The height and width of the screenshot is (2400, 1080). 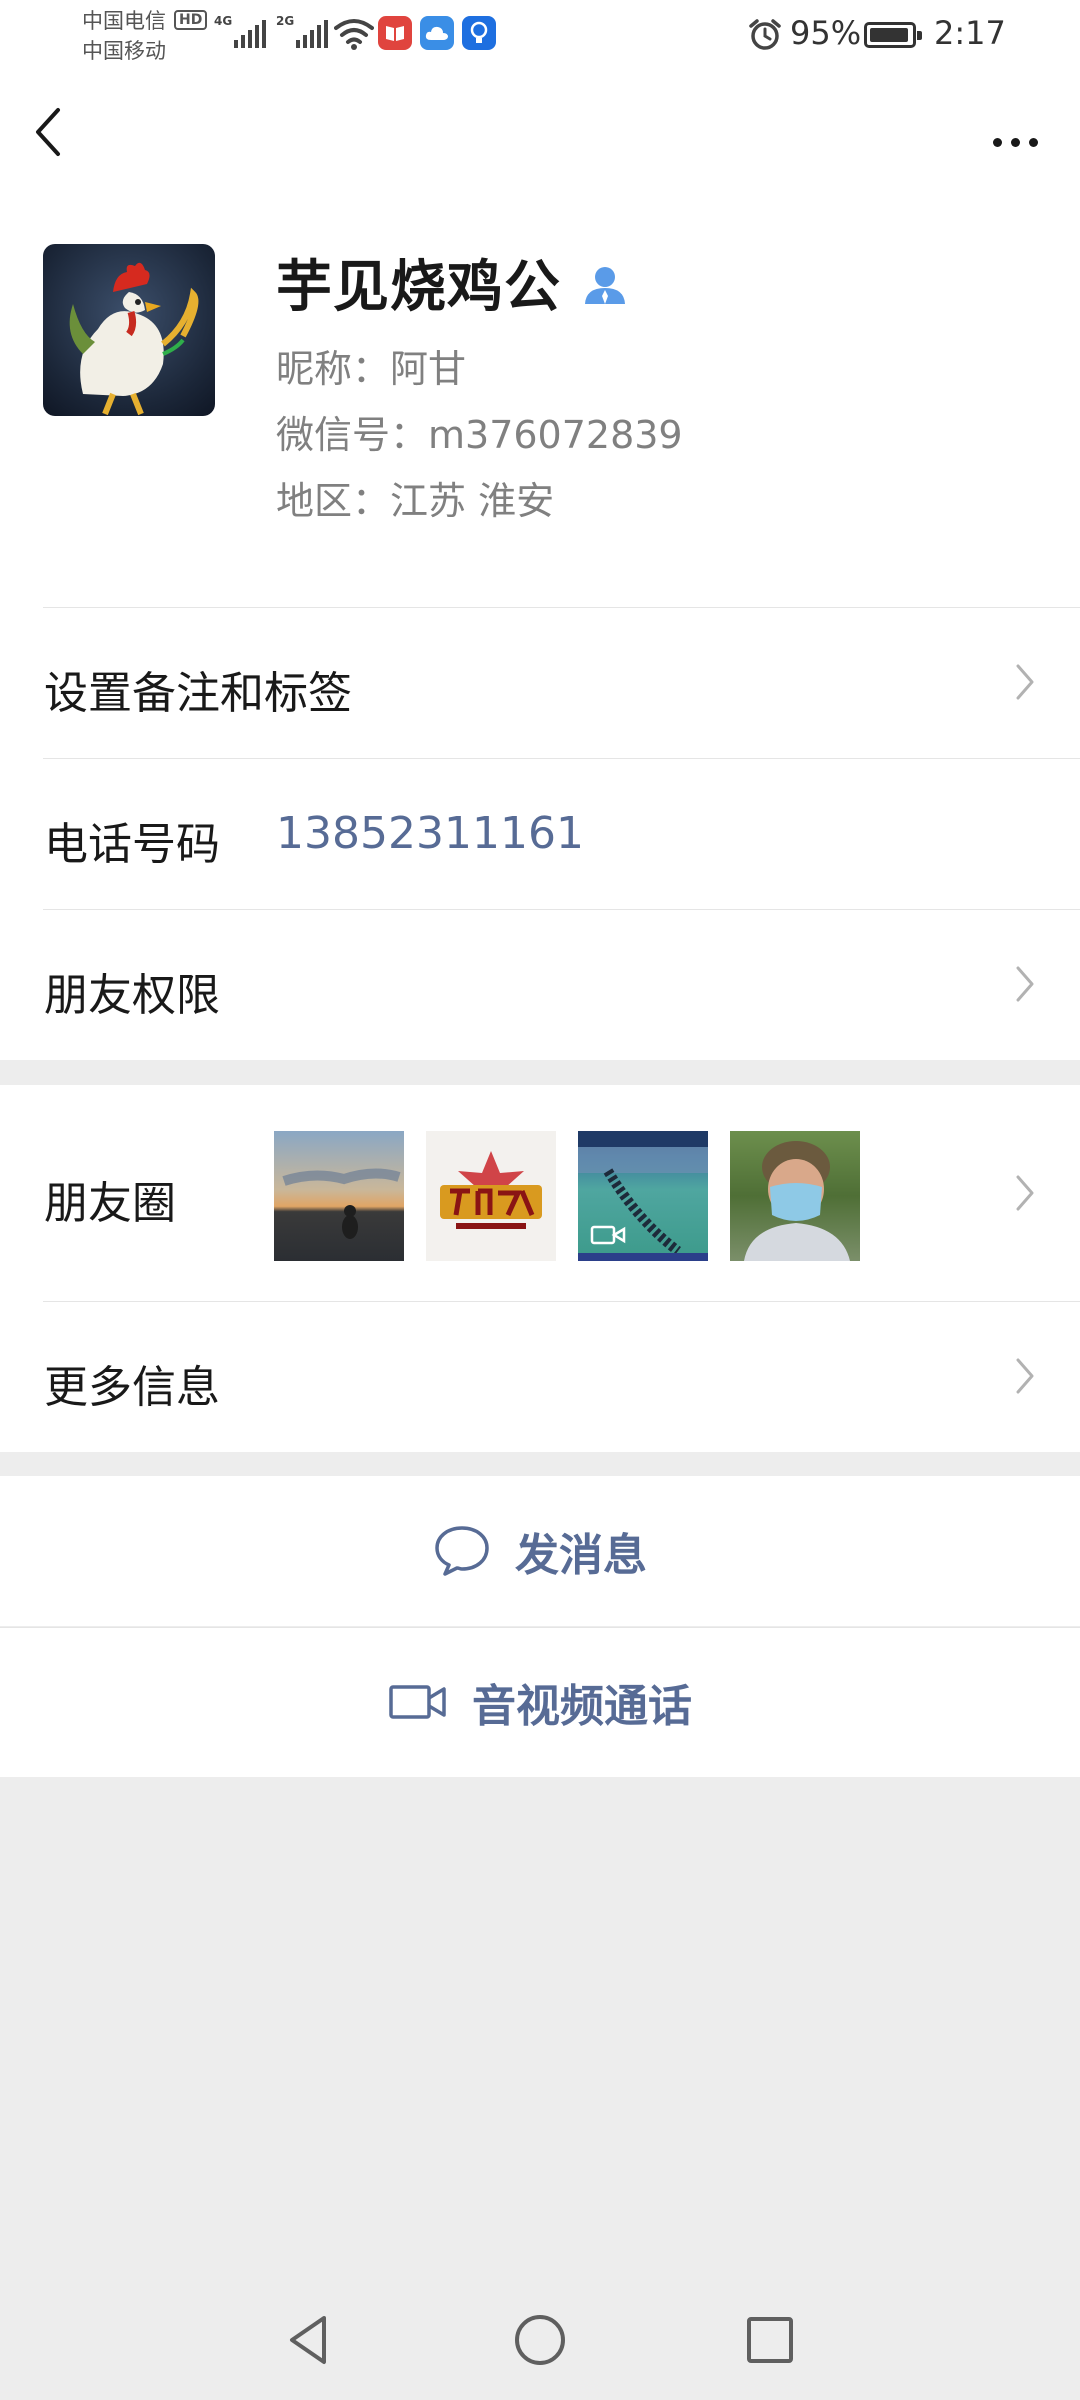 I want to click on send-message-button: 发消息, so click(x=540, y=1551).